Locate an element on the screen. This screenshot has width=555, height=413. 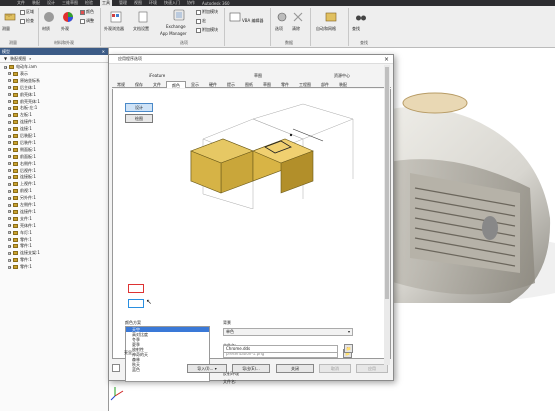
adjust-button: 调整 is located at coordinates (87, 21).